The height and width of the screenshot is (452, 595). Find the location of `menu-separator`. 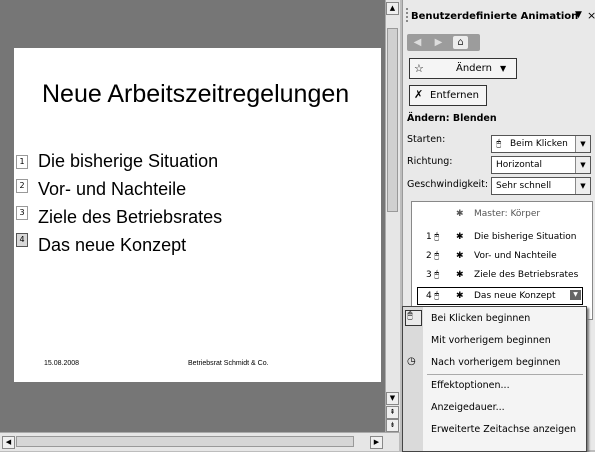

menu-separator is located at coordinates (505, 374).